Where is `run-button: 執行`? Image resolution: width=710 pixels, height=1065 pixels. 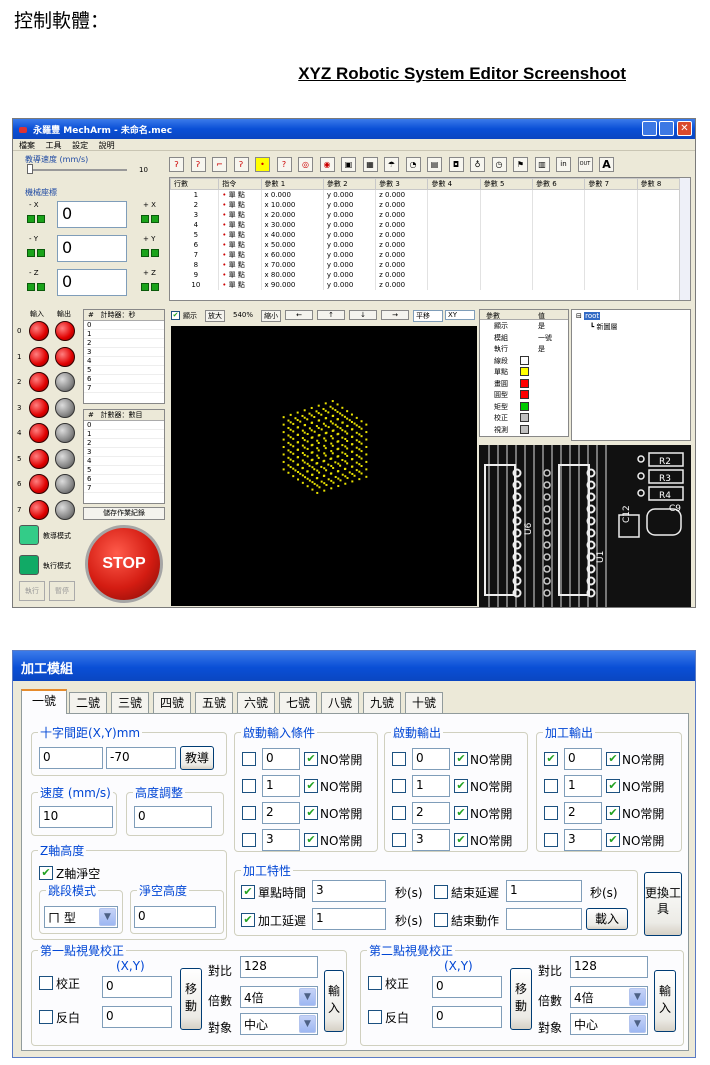 run-button: 執行 is located at coordinates (32, 591).